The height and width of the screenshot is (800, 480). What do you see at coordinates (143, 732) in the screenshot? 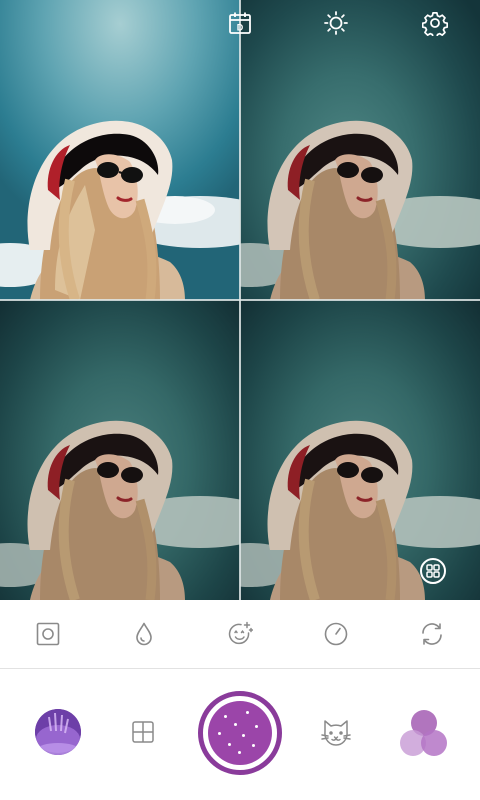
I see `grid-layout-icon` at bounding box center [143, 732].